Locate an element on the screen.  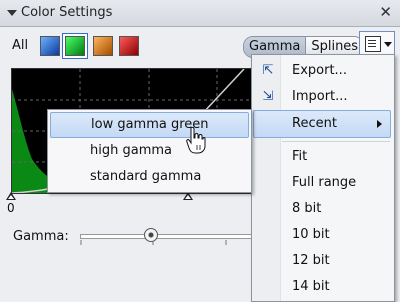
gamma-slider-thumb is located at coordinates (151, 235).